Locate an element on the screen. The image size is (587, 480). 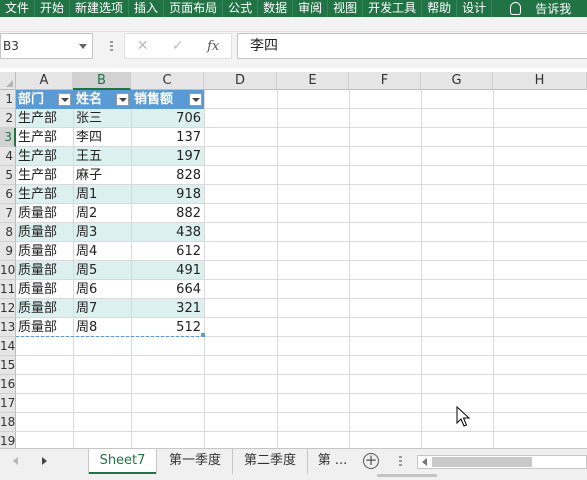
ribbon-tab-developer: 开发工具 is located at coordinates (393, 8).